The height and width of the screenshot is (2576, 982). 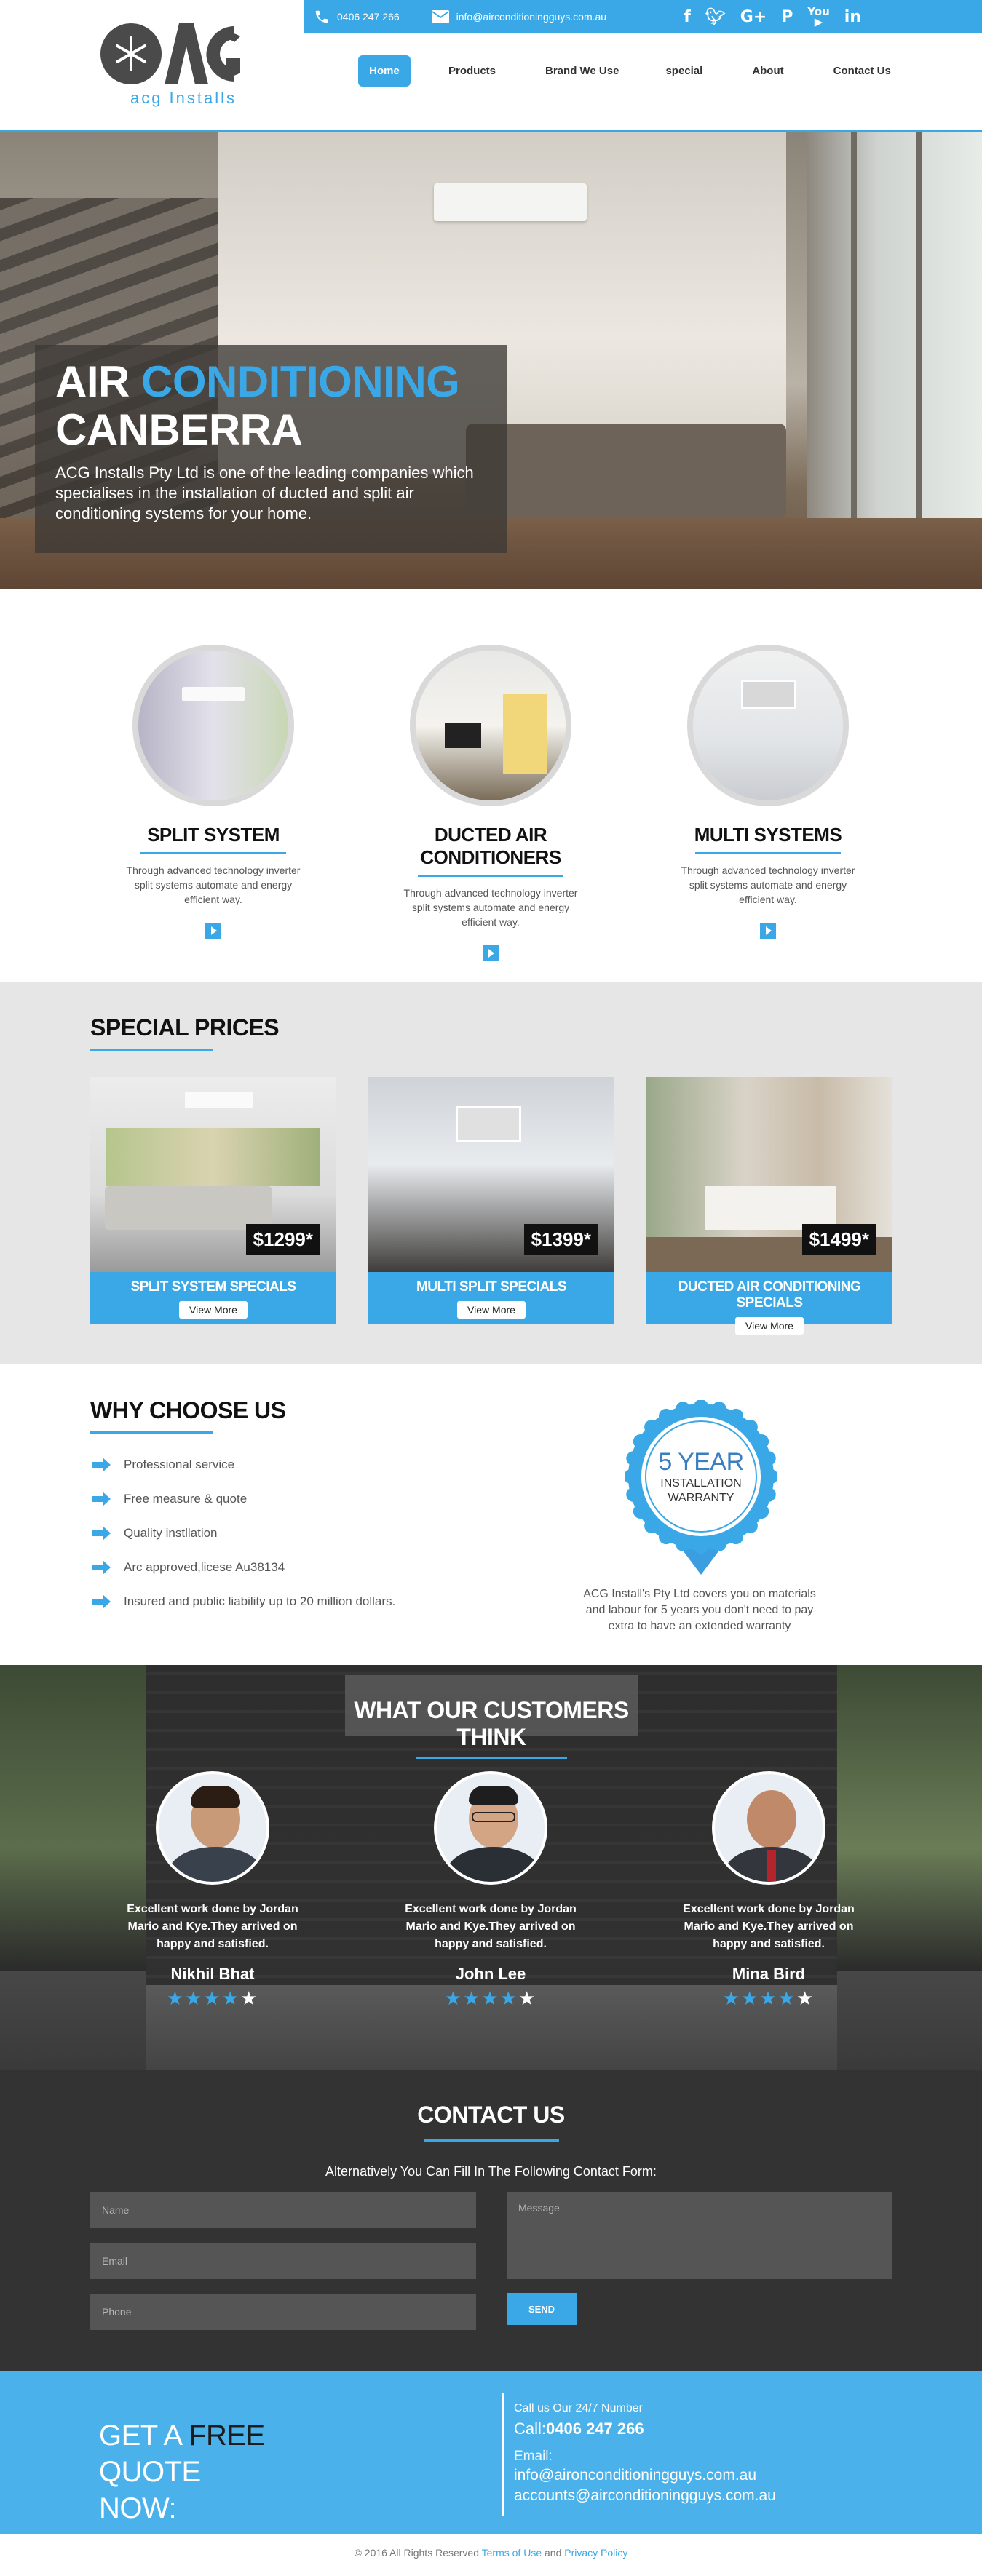 What do you see at coordinates (715, 17) in the screenshot?
I see `twitter-icon: 🐦︎` at bounding box center [715, 17].